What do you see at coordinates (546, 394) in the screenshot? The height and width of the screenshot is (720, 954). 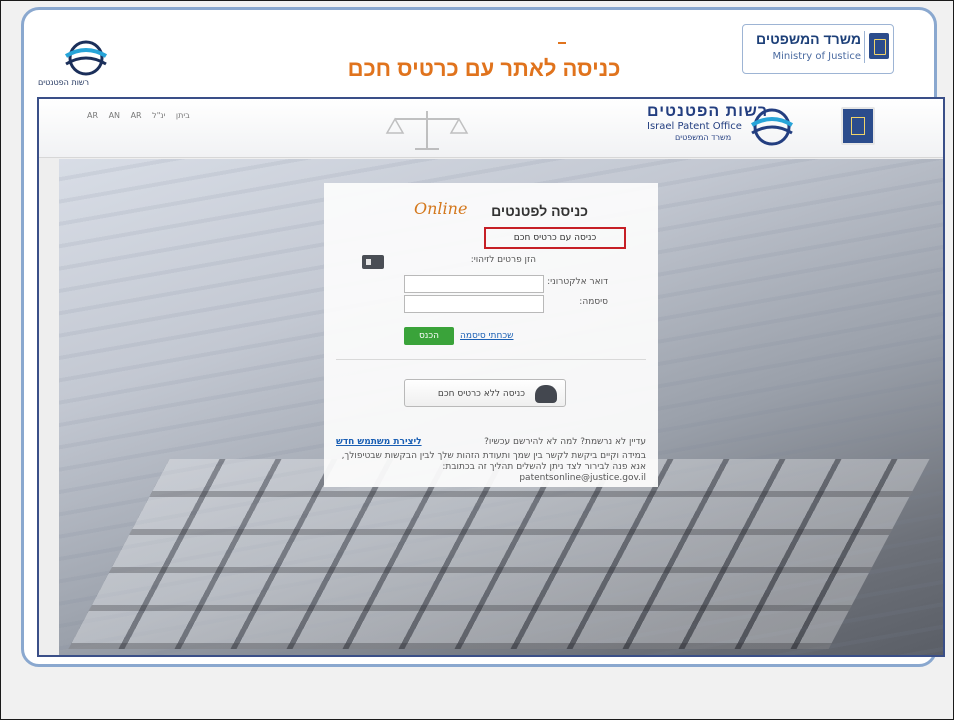 I see `hand-card-icon` at bounding box center [546, 394].